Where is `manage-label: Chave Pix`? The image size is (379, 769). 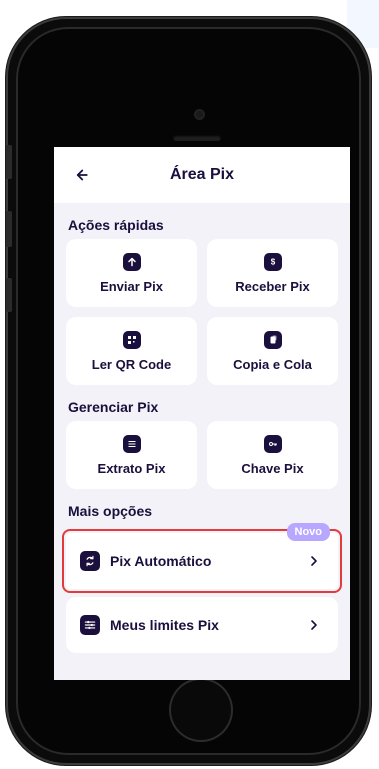
manage-label: Chave Pix is located at coordinates (272, 468).